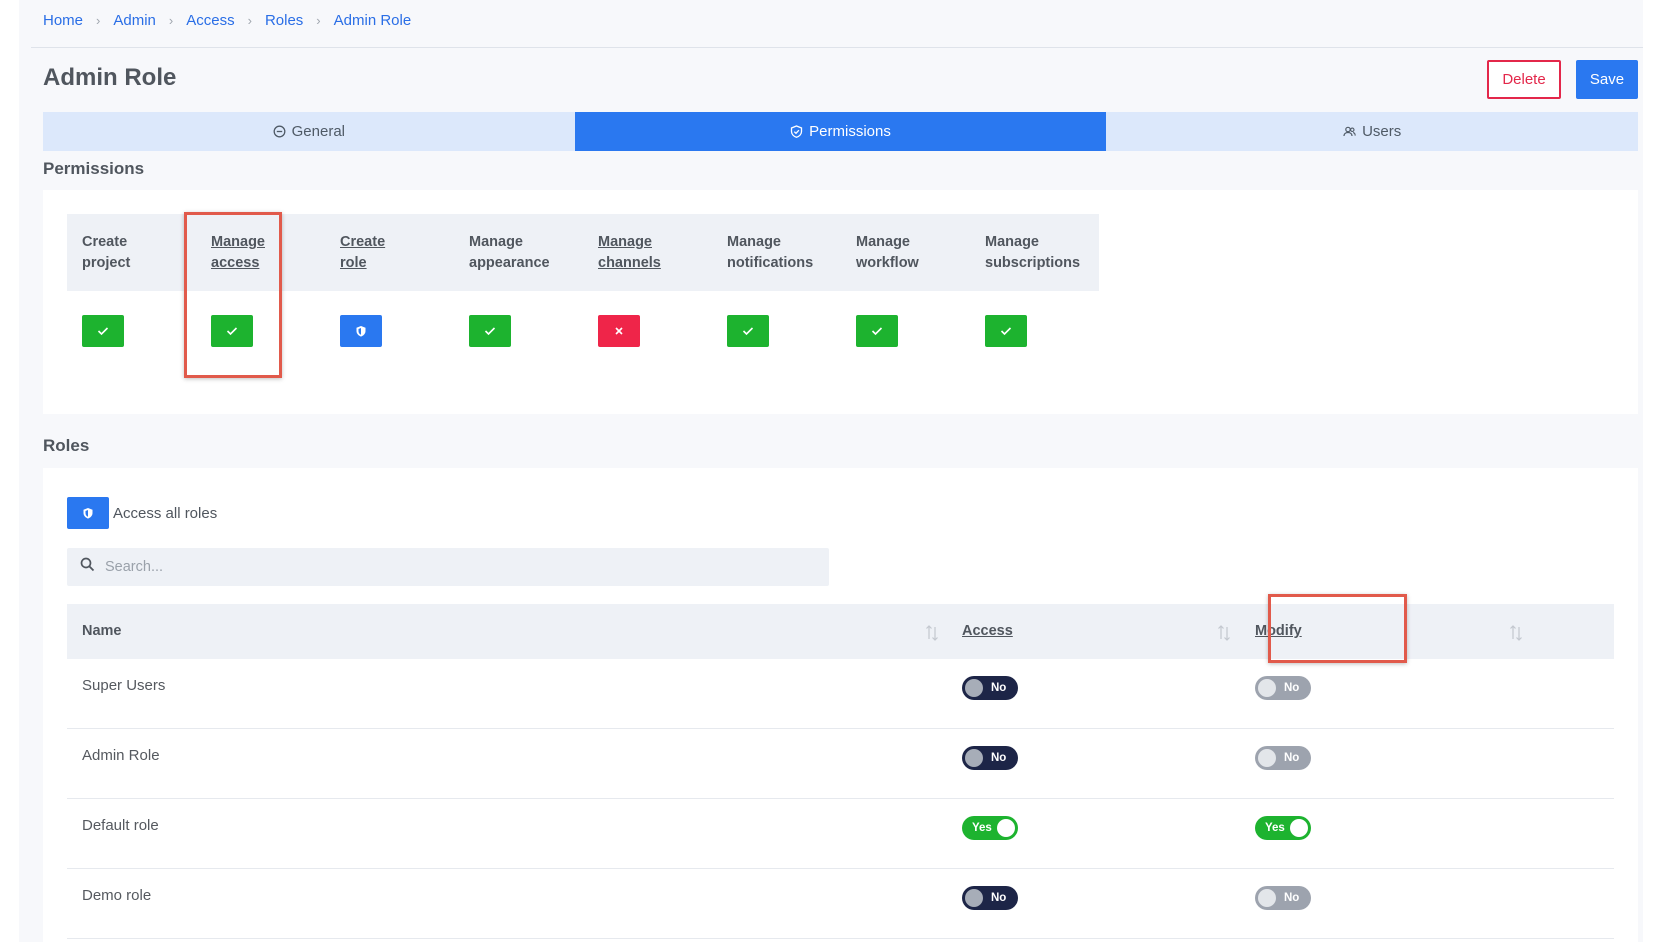 Image resolution: width=1657 pixels, height=942 pixels. What do you see at coordinates (131, 292) in the screenshot?
I see `perm-create-project: Create project` at bounding box center [131, 292].